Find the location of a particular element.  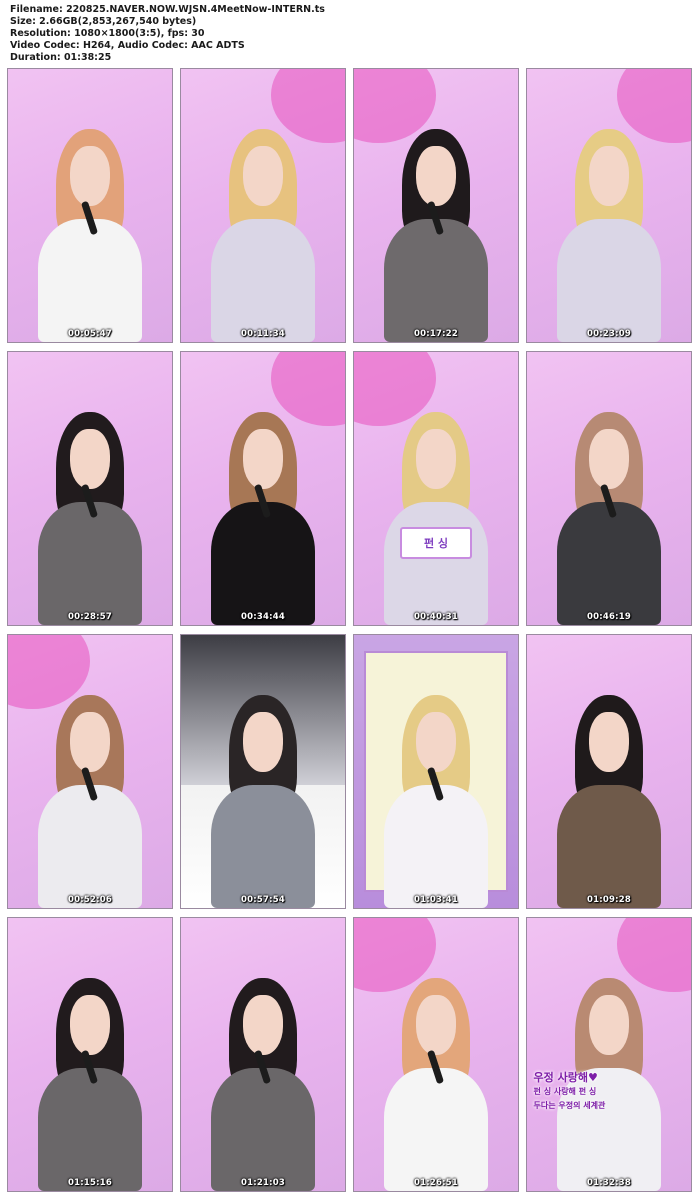

timestamp-label: 00:23:09 is located at coordinates (609, 334).